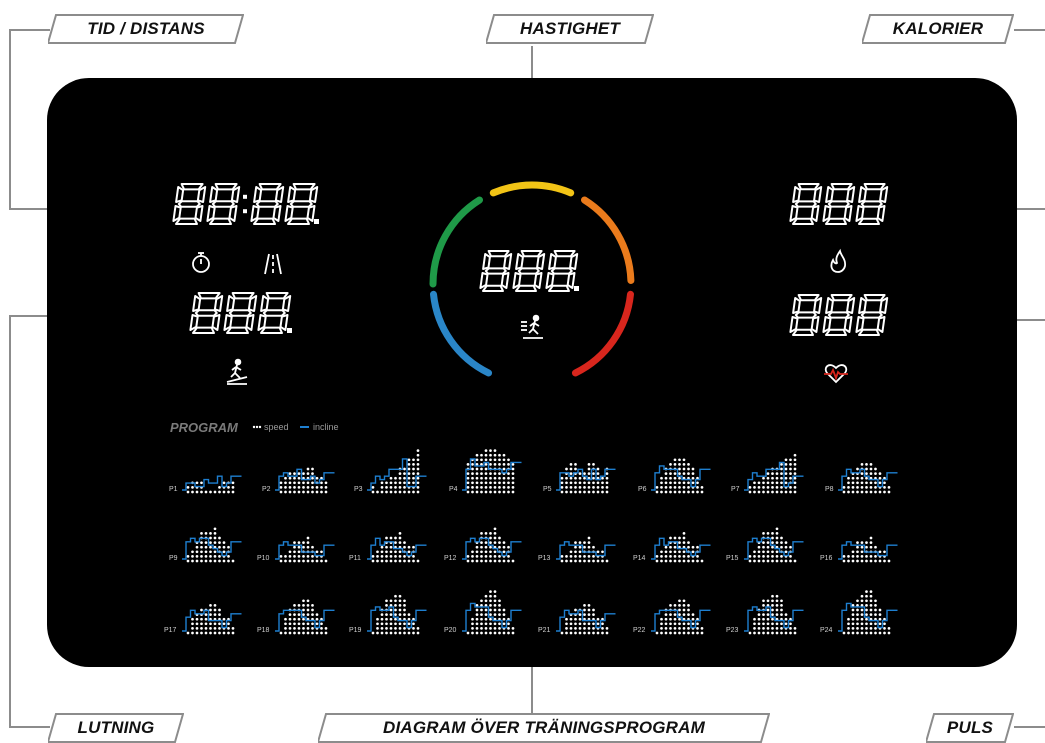  What do you see at coordinates (861, 478) in the screenshot?
I see `program-chart: P8` at bounding box center [861, 478].